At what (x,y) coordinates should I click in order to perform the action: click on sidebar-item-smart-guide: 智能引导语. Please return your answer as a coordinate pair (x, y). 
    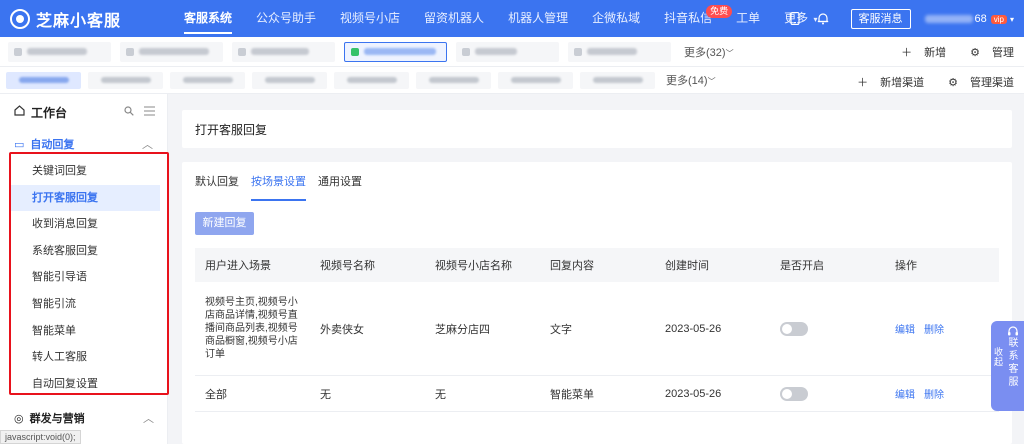
    Looking at the image, I should click on (85, 277).